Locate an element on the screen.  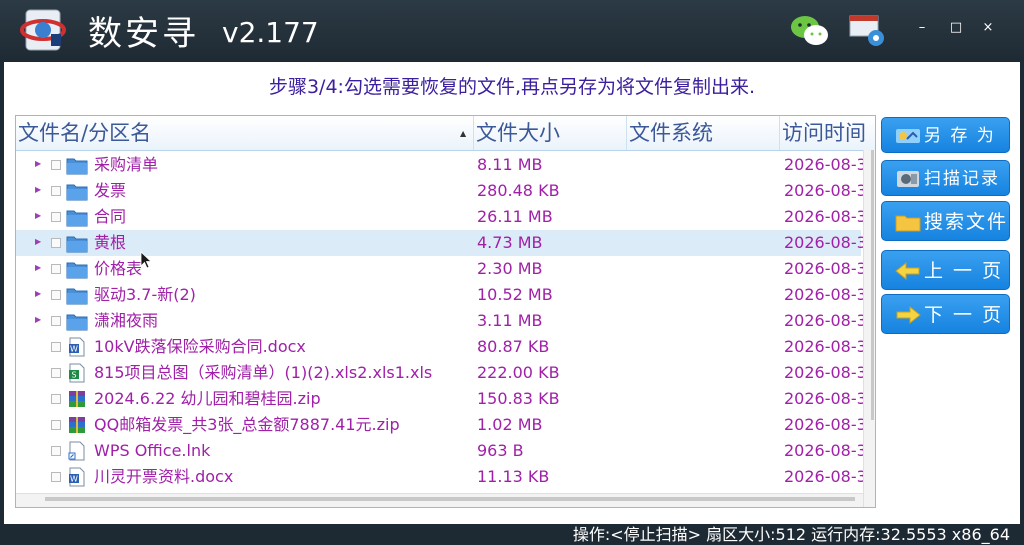
table-row: ▶ 发票 280.48 KB 2026-08-3 is located at coordinates (440, 191).